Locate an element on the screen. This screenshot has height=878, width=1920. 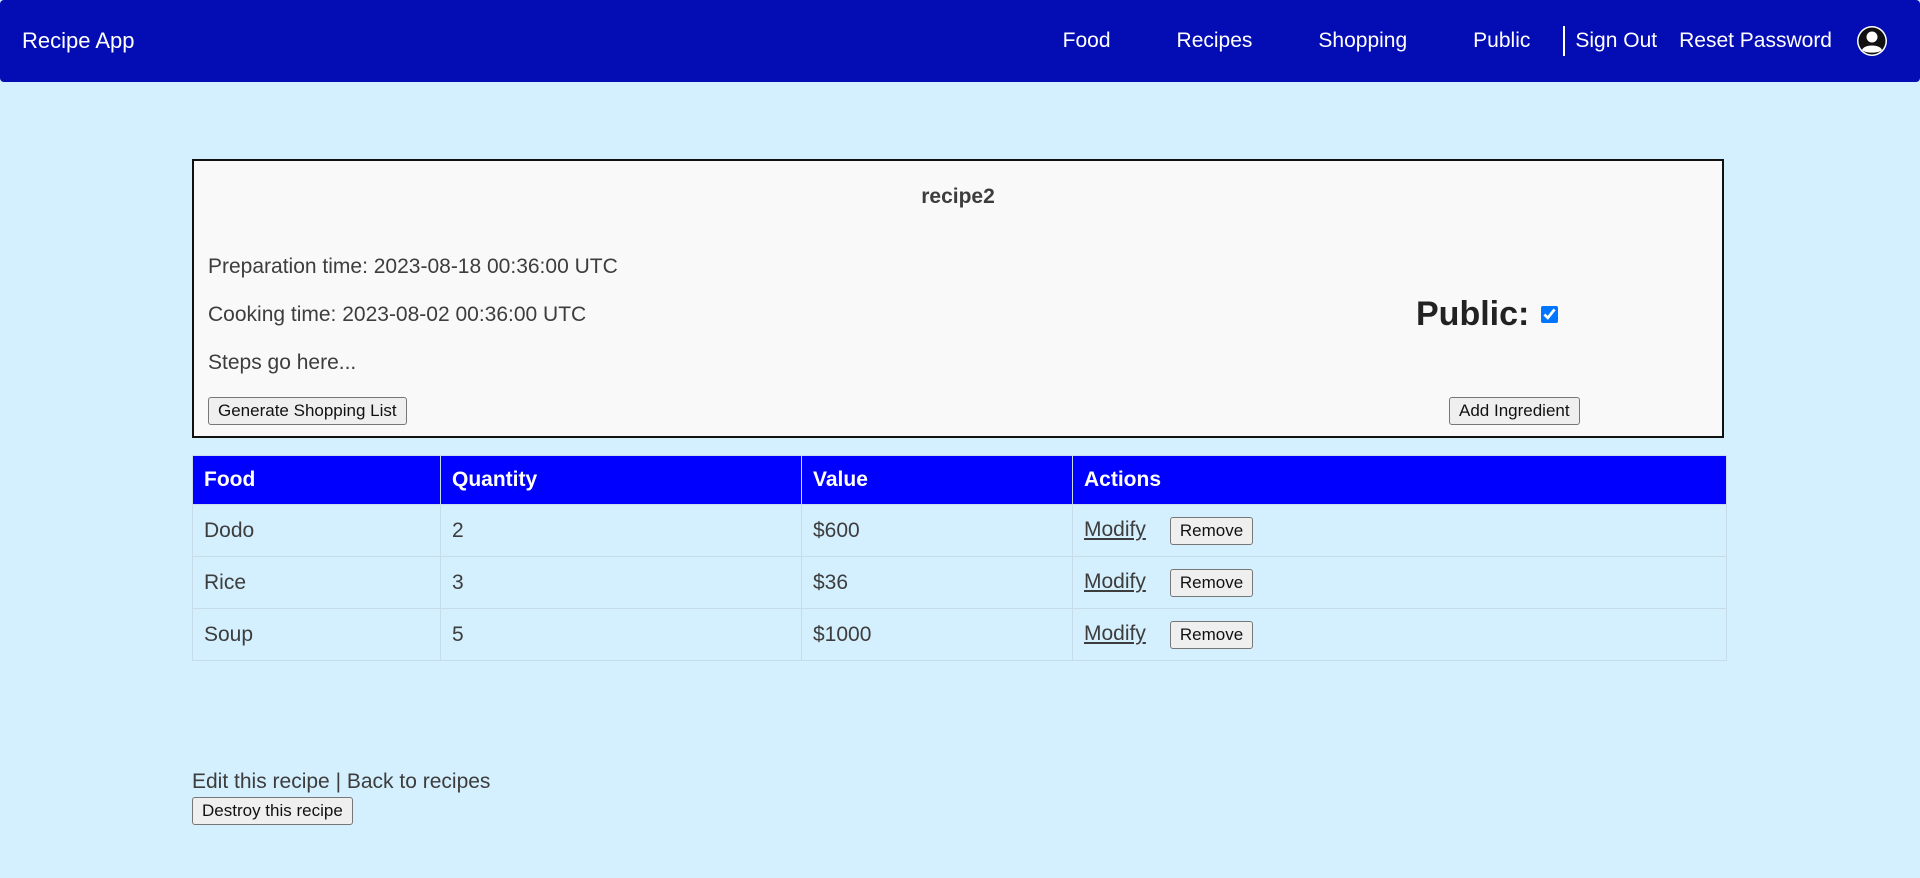
nav-link-recipes: Recipes is located at coordinates (1215, 41).